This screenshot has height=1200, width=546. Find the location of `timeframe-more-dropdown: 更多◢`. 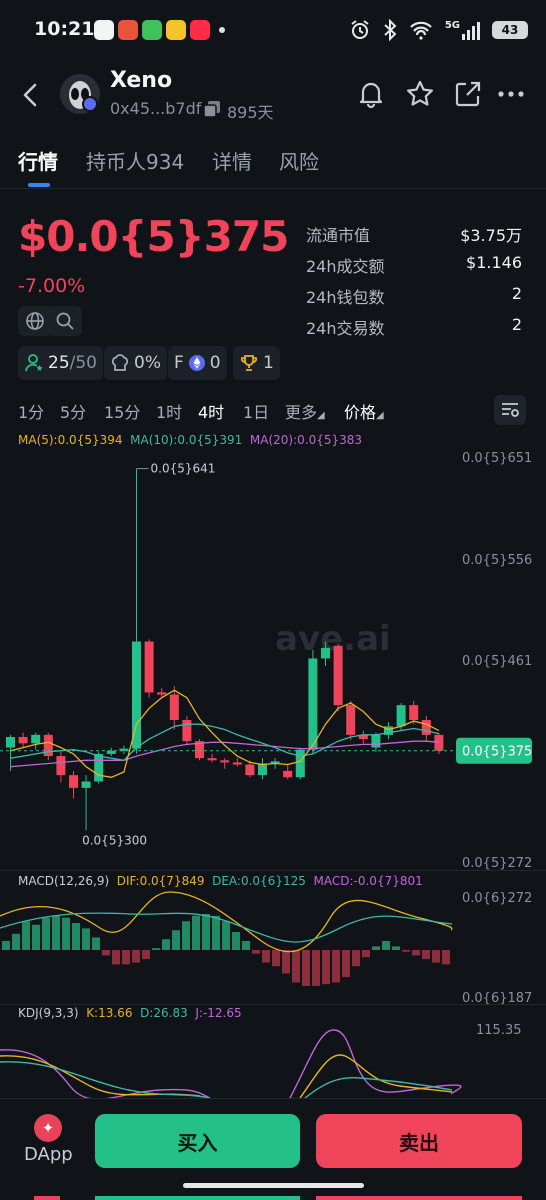

timeframe-more-dropdown: 更多◢ is located at coordinates (305, 411).